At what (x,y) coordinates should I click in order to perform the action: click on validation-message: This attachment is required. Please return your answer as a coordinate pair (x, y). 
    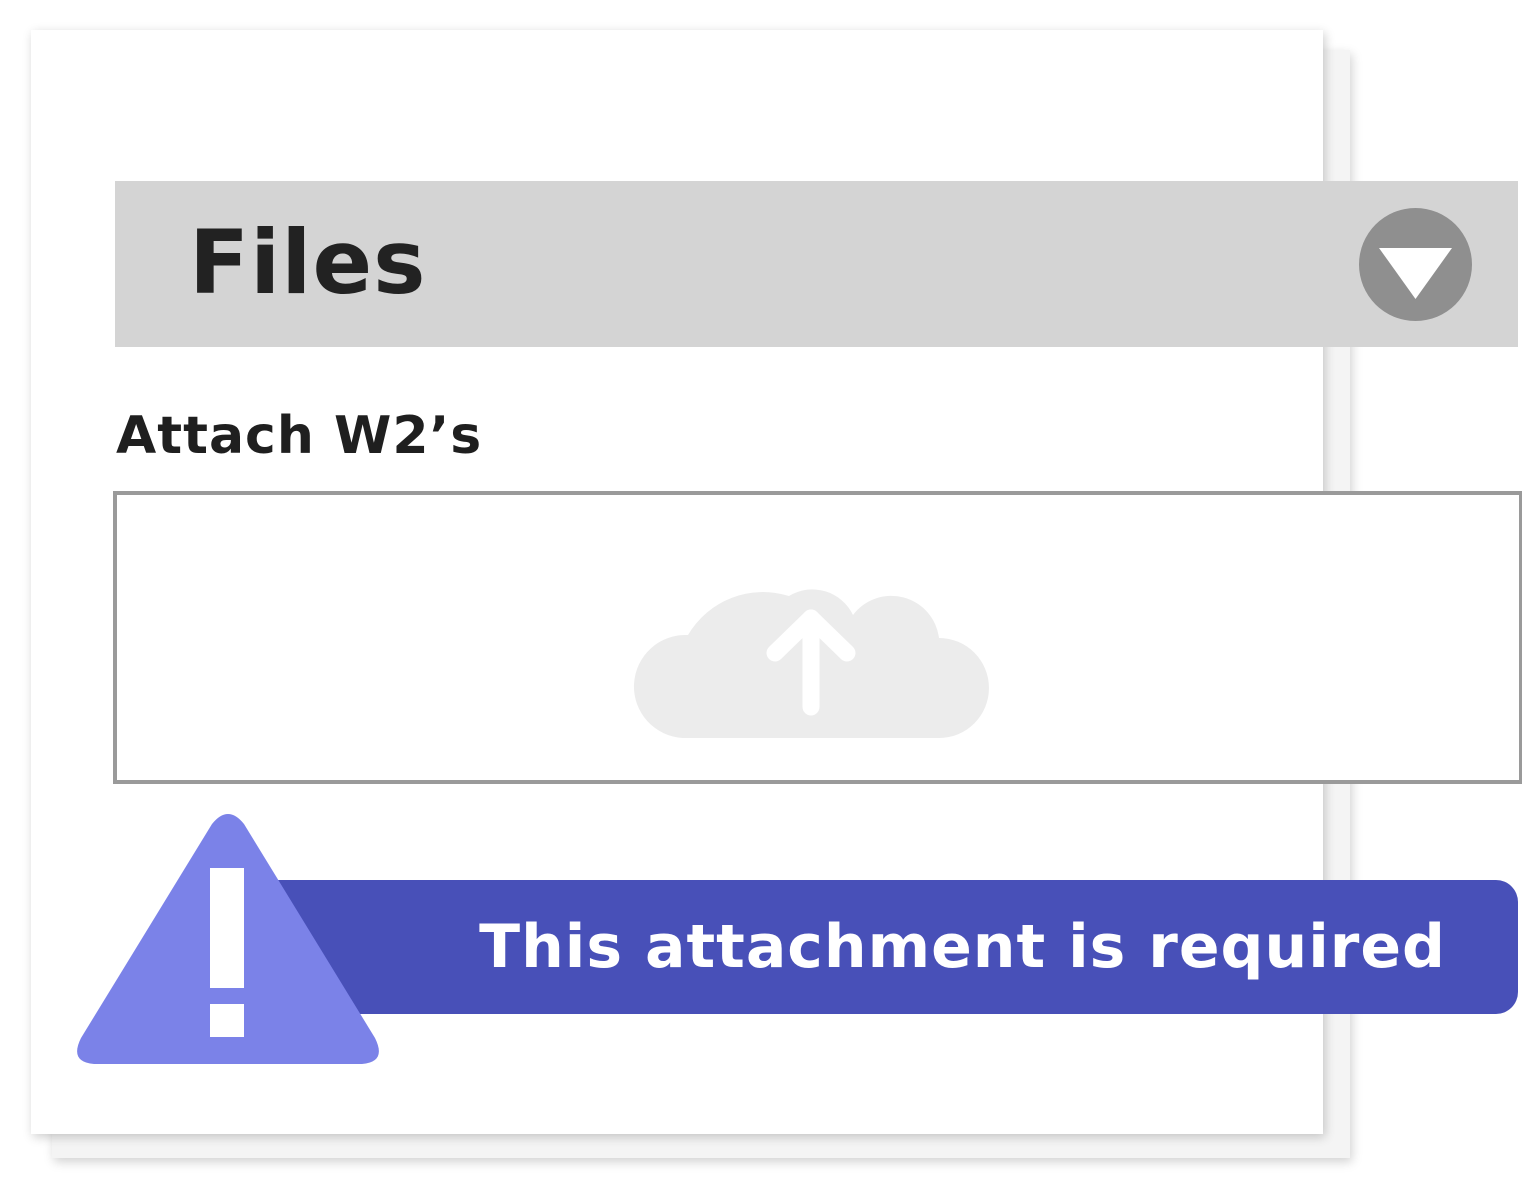
    Looking at the image, I should click on (962, 947).